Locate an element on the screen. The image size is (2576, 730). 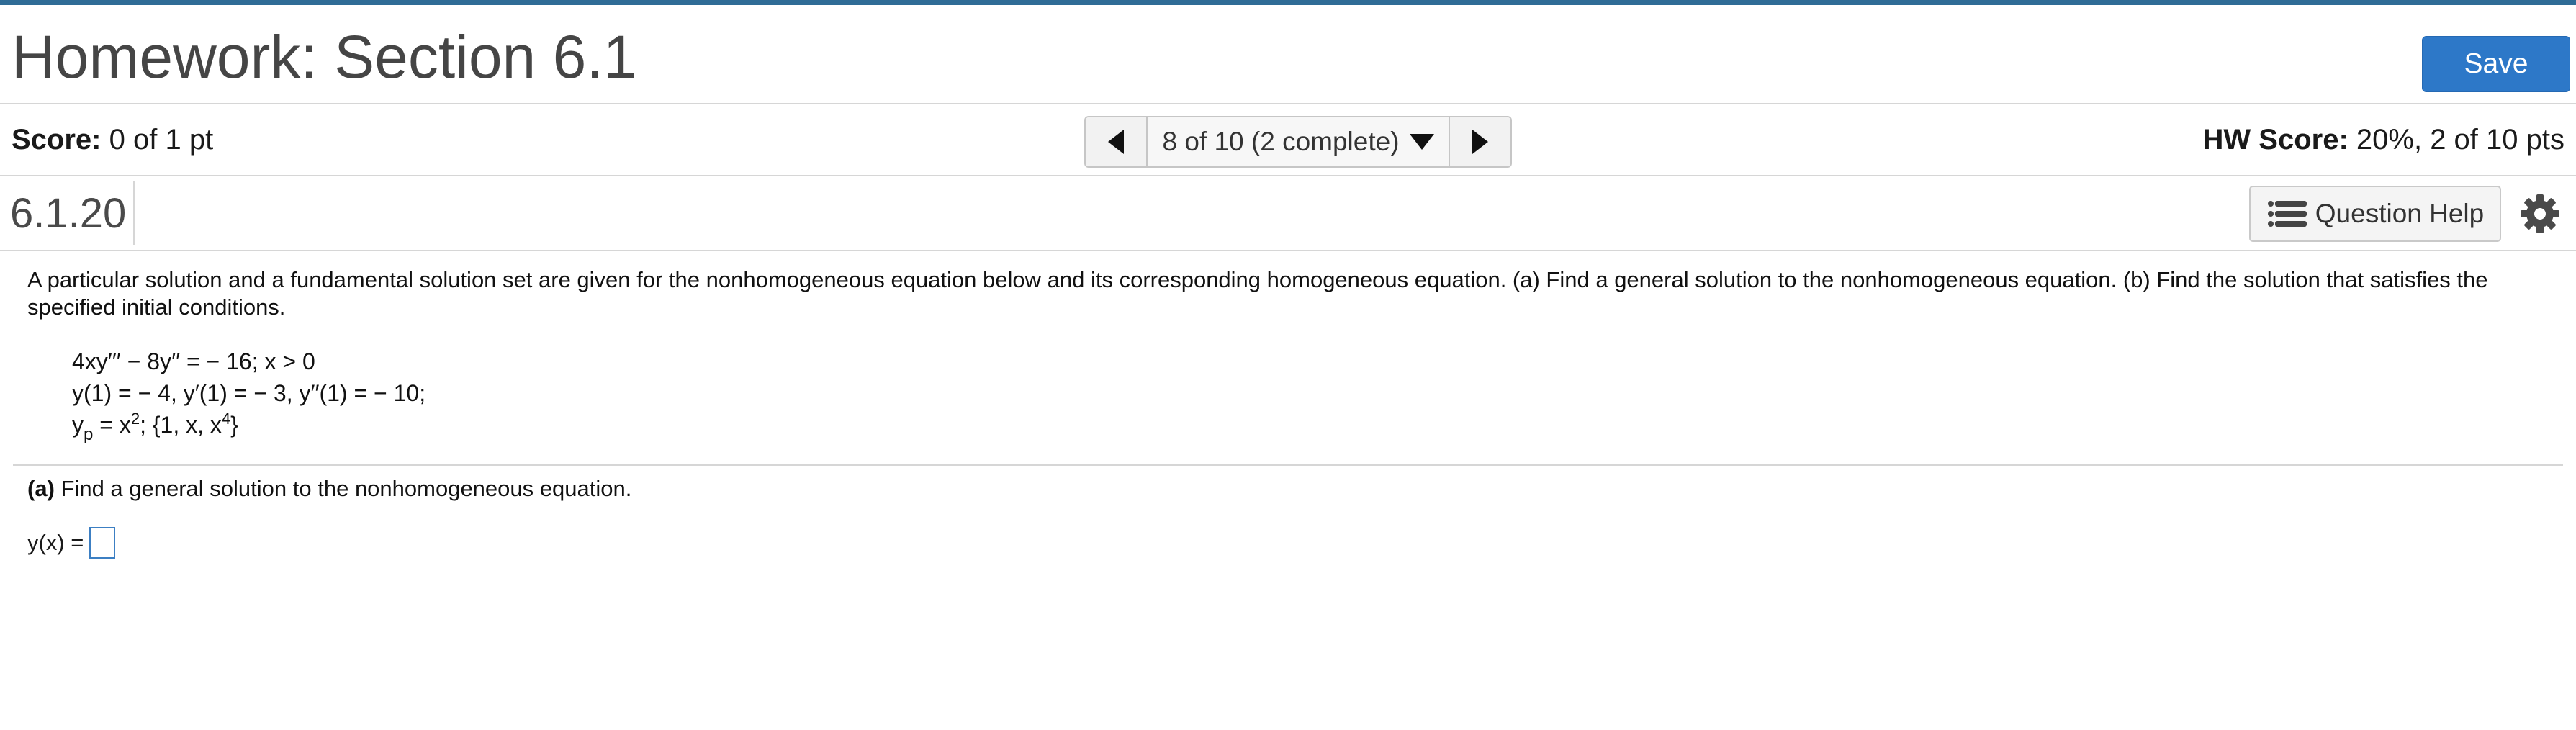
question-id: 6.1.20 is located at coordinates (67, 213).